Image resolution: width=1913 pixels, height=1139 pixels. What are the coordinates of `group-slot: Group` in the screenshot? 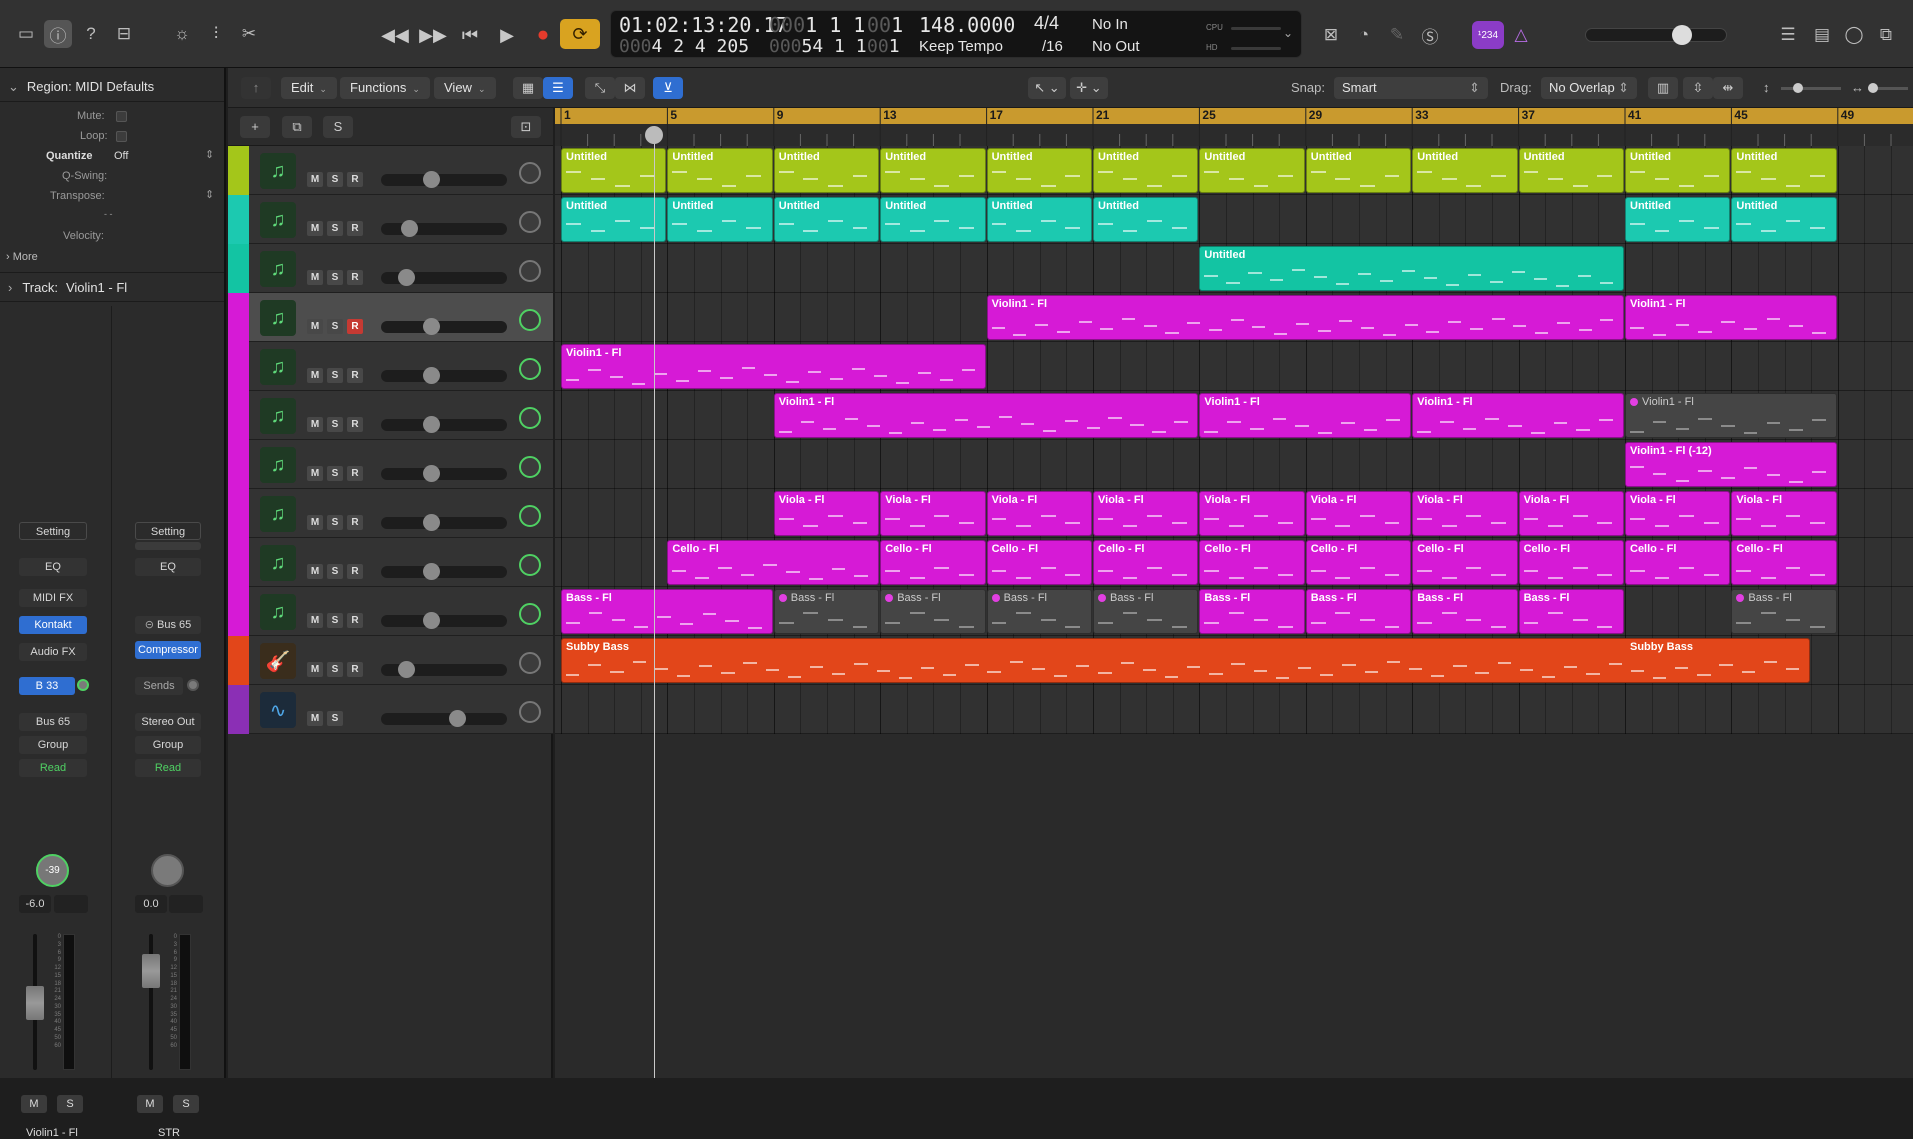 It's located at (53, 745).